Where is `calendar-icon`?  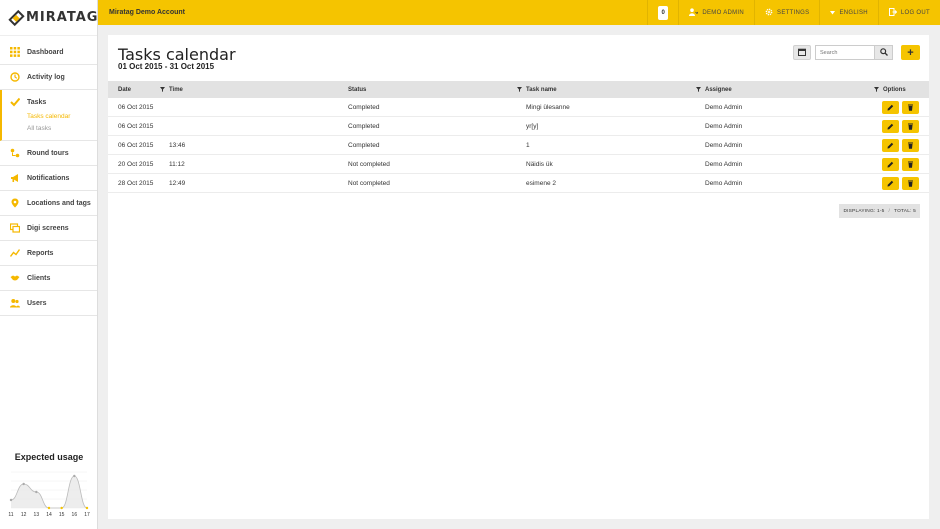
calendar-icon is located at coordinates (802, 53).